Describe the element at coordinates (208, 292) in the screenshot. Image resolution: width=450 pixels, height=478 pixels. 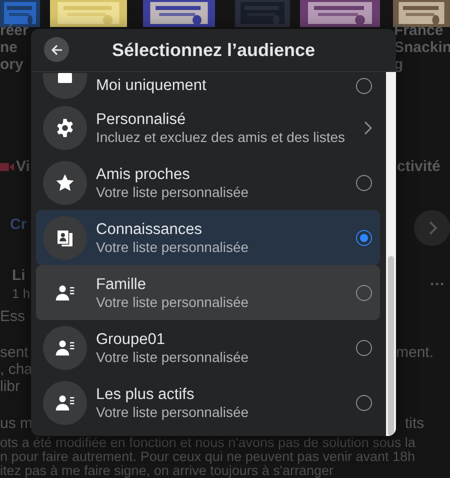
I see `audience-option: Famille Votre liste personnalisée` at that location.